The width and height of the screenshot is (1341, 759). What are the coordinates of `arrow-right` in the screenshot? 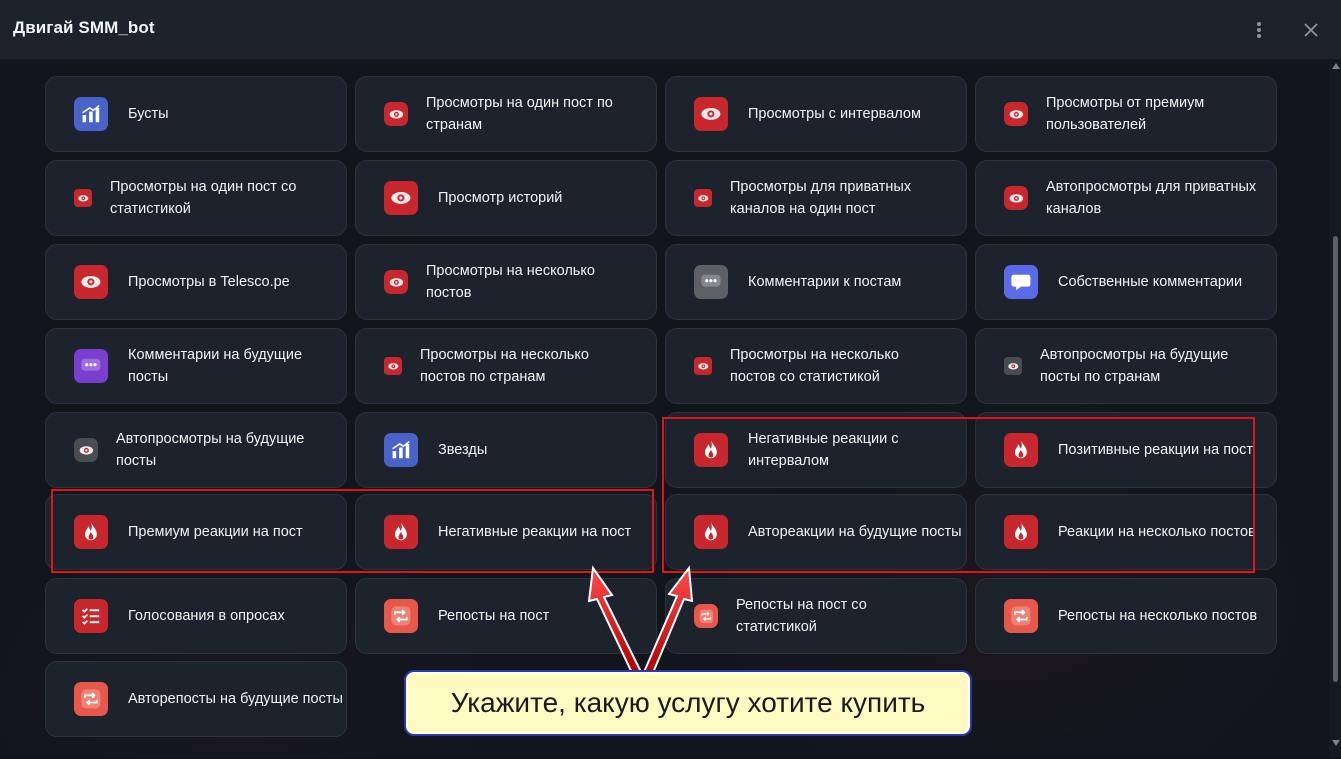 It's located at (668, 621).